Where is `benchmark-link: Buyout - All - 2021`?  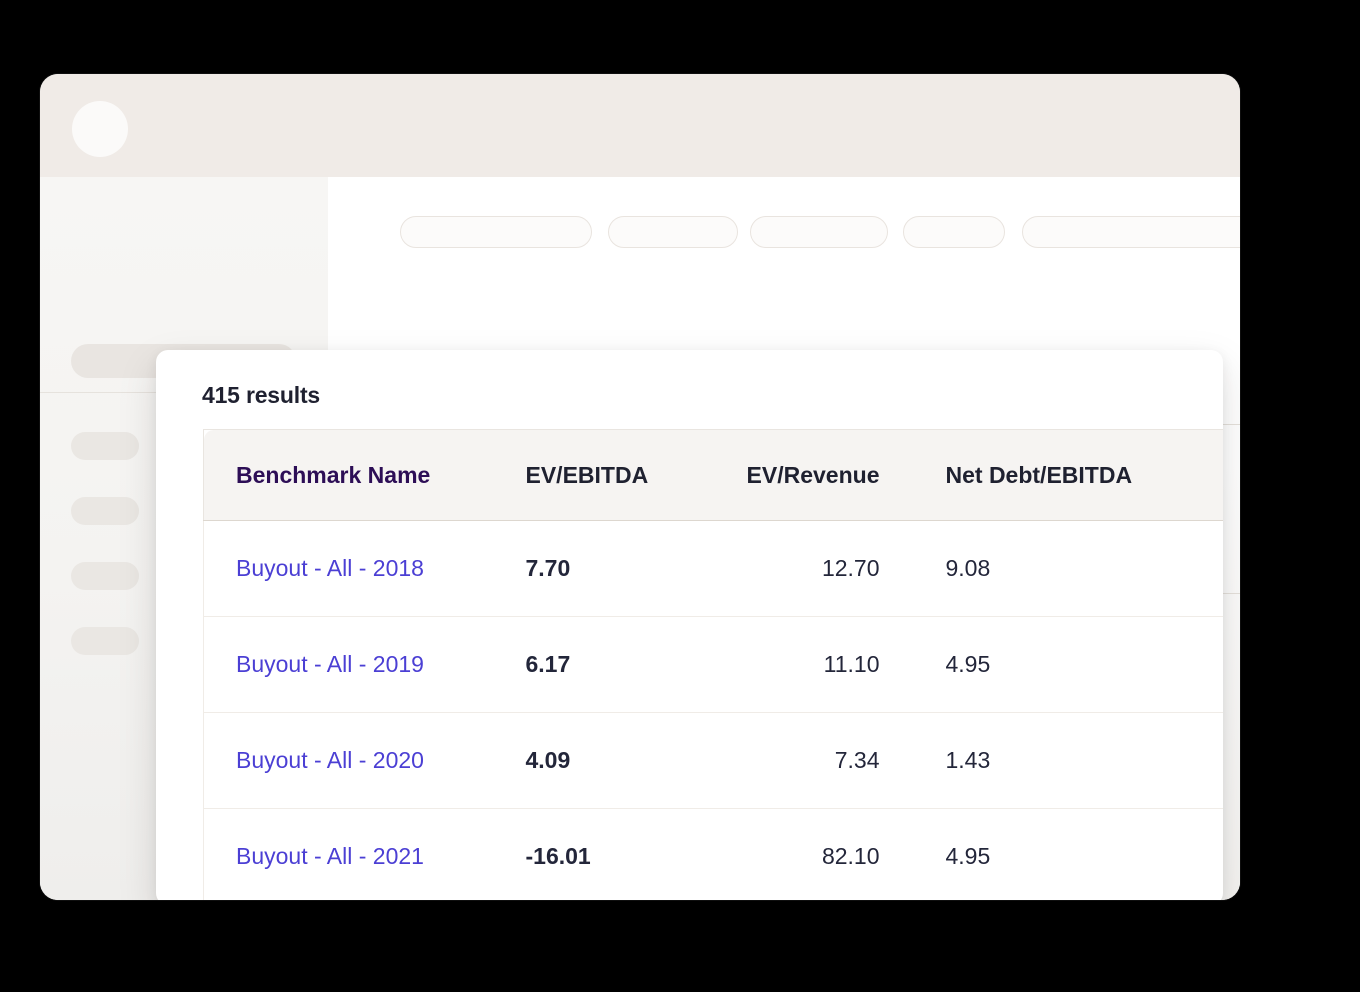 benchmark-link: Buyout - All - 2021 is located at coordinates (330, 856).